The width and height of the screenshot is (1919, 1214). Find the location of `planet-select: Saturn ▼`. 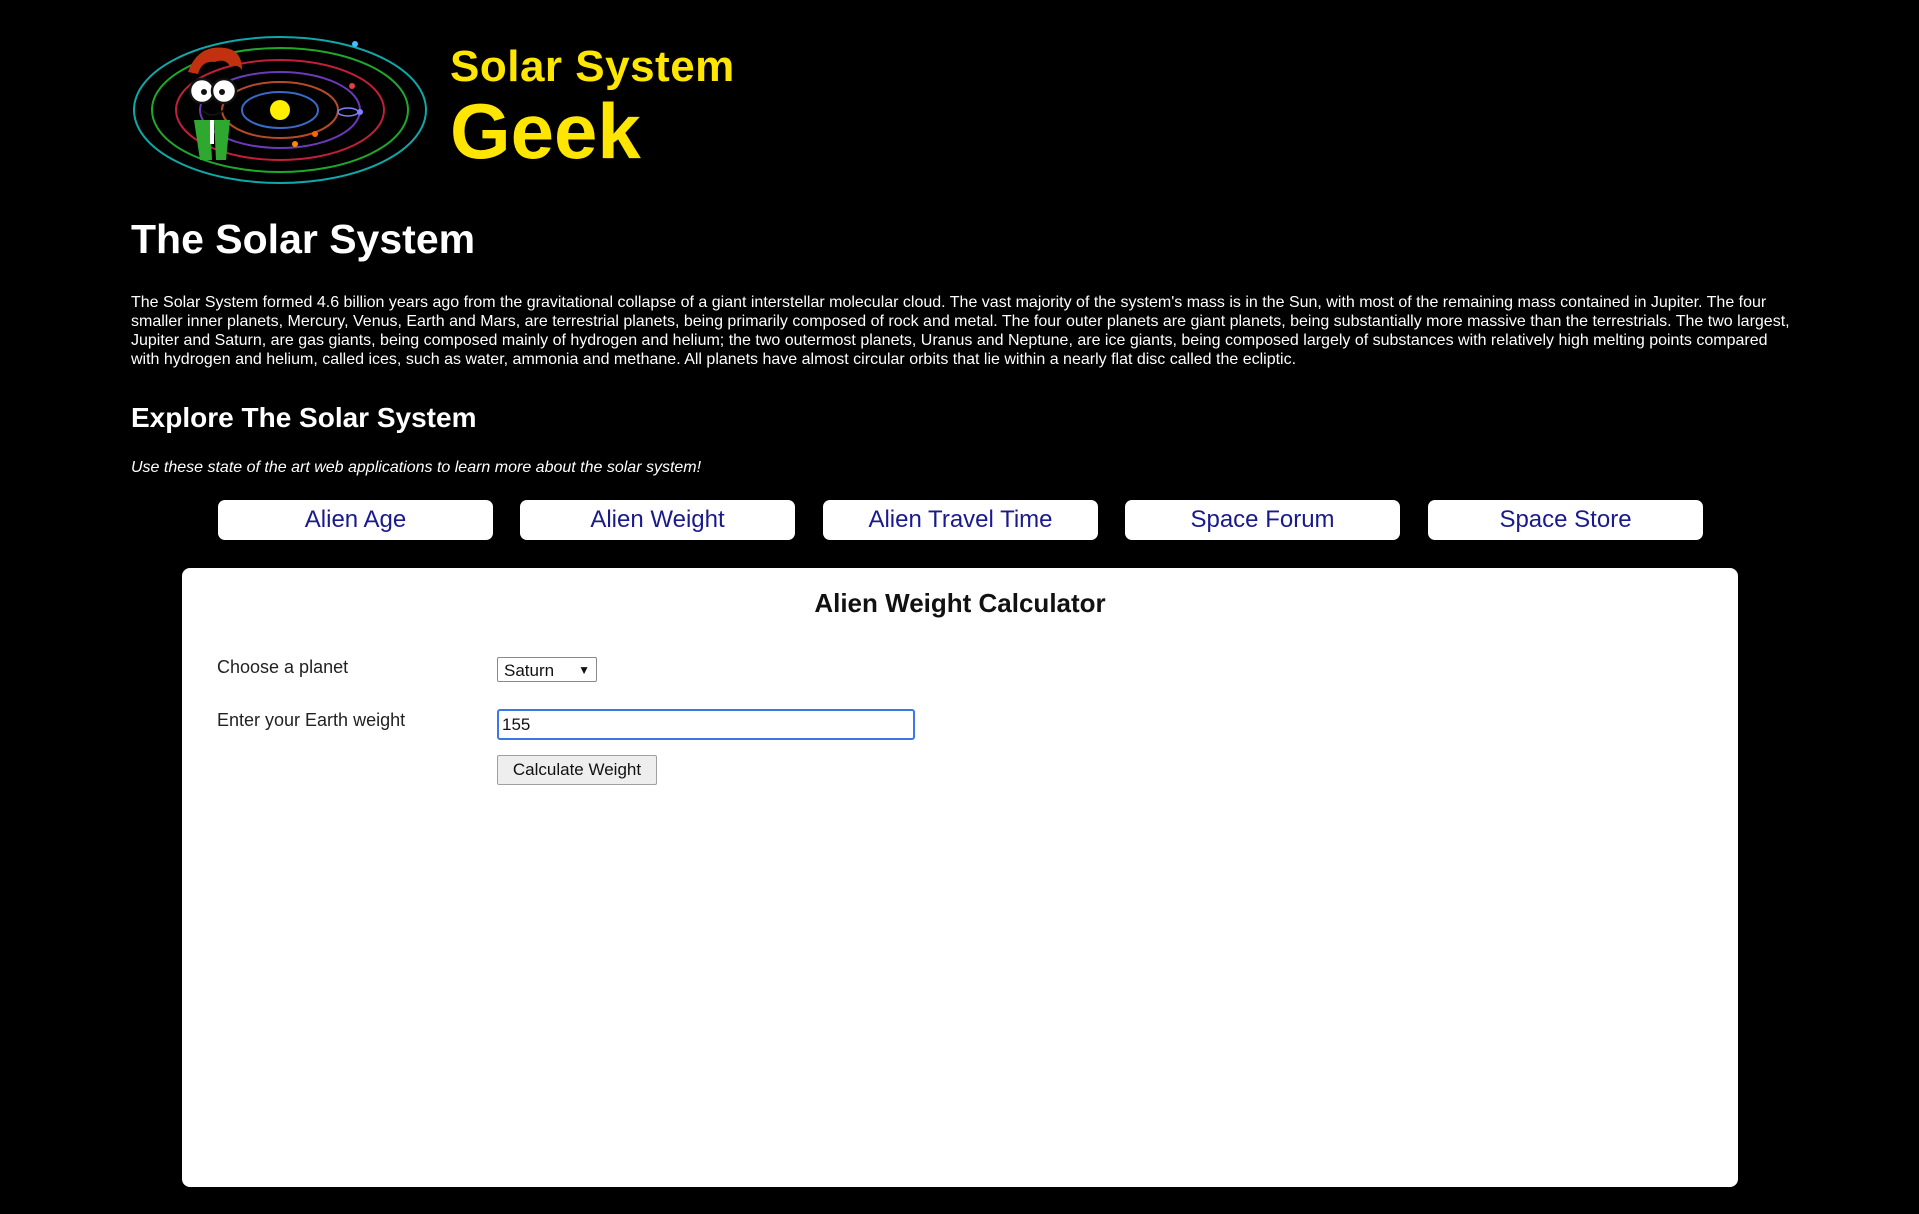

planet-select: Saturn ▼ is located at coordinates (547, 669).